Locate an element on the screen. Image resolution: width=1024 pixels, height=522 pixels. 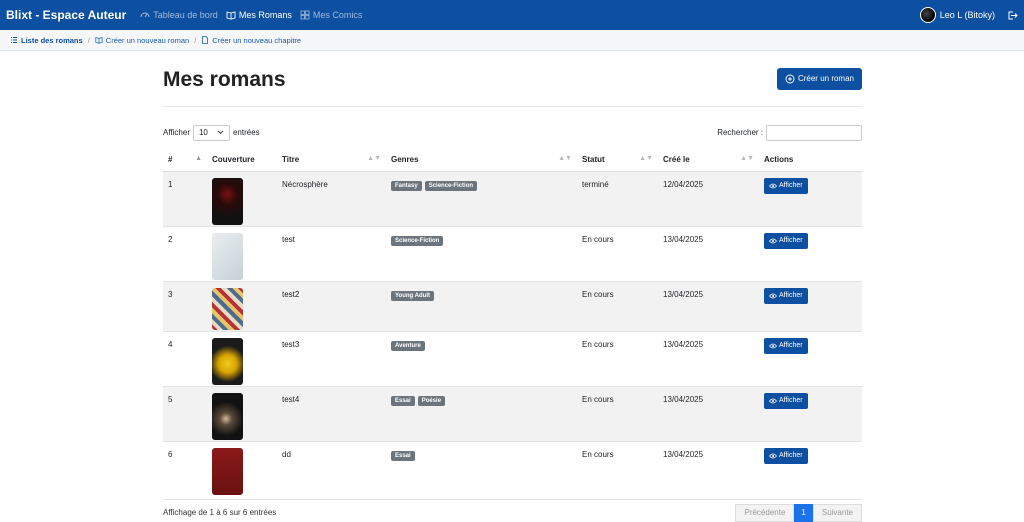
breadcrumb-new-chapter: Créer un nouveau chapitre is located at coordinates (251, 40).